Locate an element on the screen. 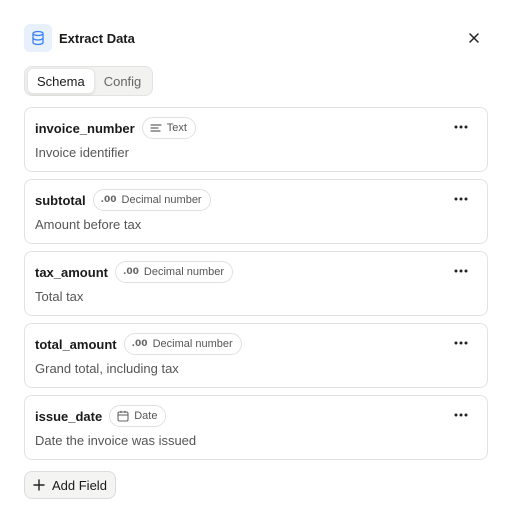 Image resolution: width=512 pixels, height=523 pixels. tab-schema: Schema is located at coordinates (61, 81).